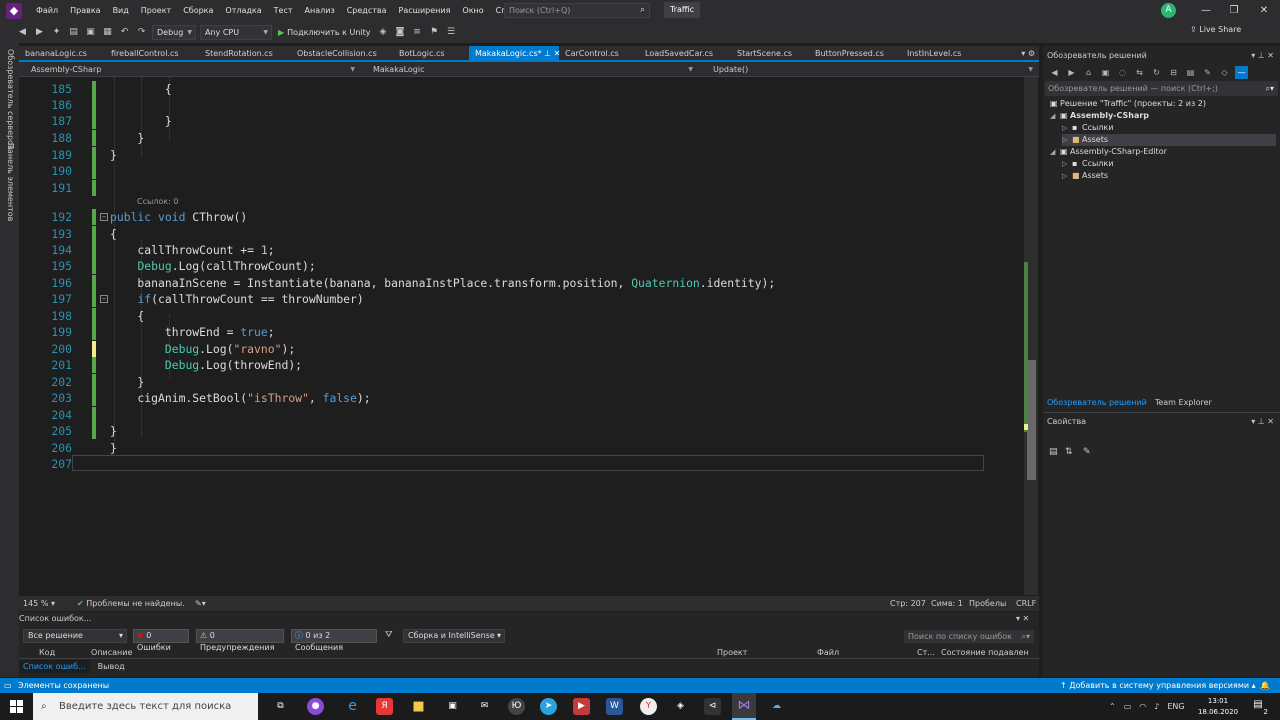 The width and height of the screenshot is (1280, 720). What do you see at coordinates (283, 10) in the screenshot?
I see `menu-test: Тест` at bounding box center [283, 10].